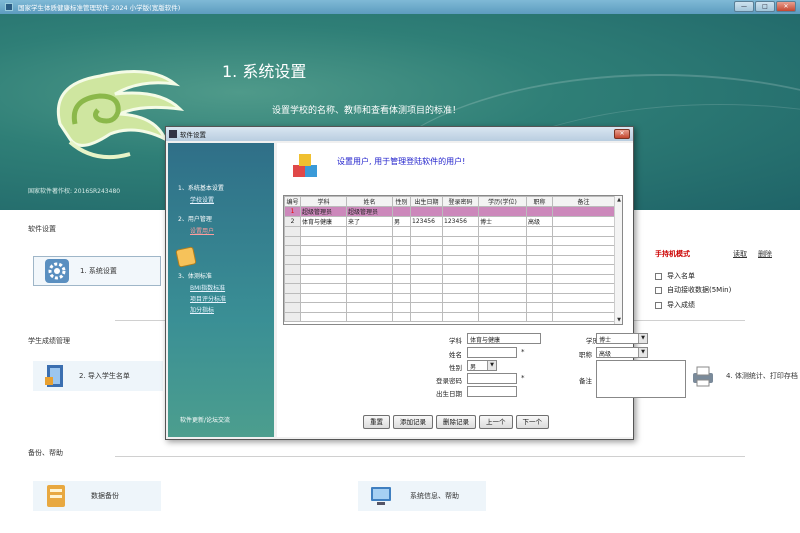  What do you see at coordinates (492, 391) in the screenshot?
I see `birth-date-field` at bounding box center [492, 391].